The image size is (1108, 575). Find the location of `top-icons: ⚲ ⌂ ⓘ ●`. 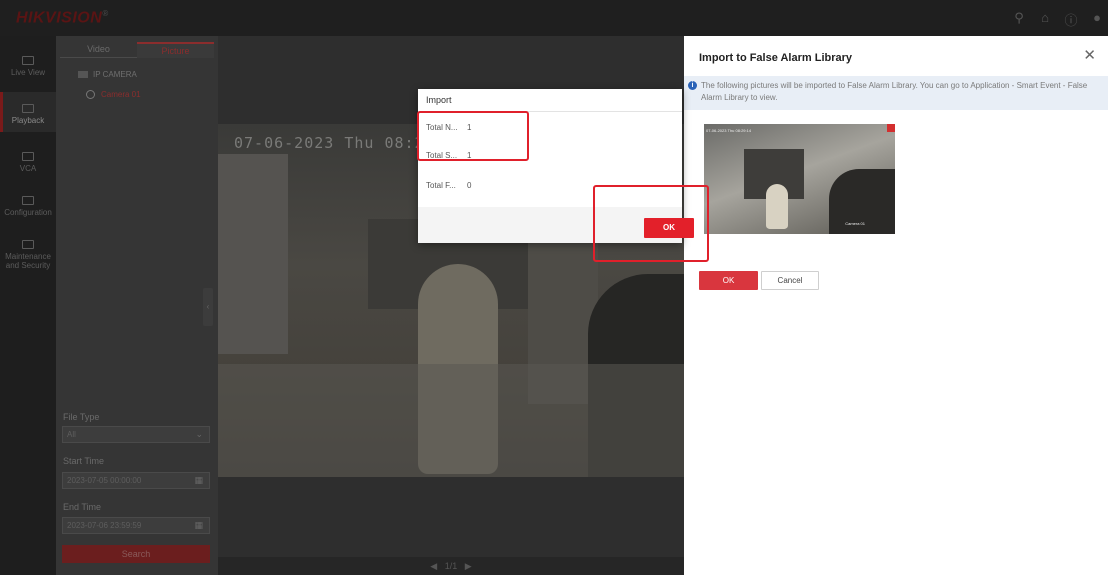

top-icons: ⚲ ⌂ ⓘ ● is located at coordinates (1058, 19).